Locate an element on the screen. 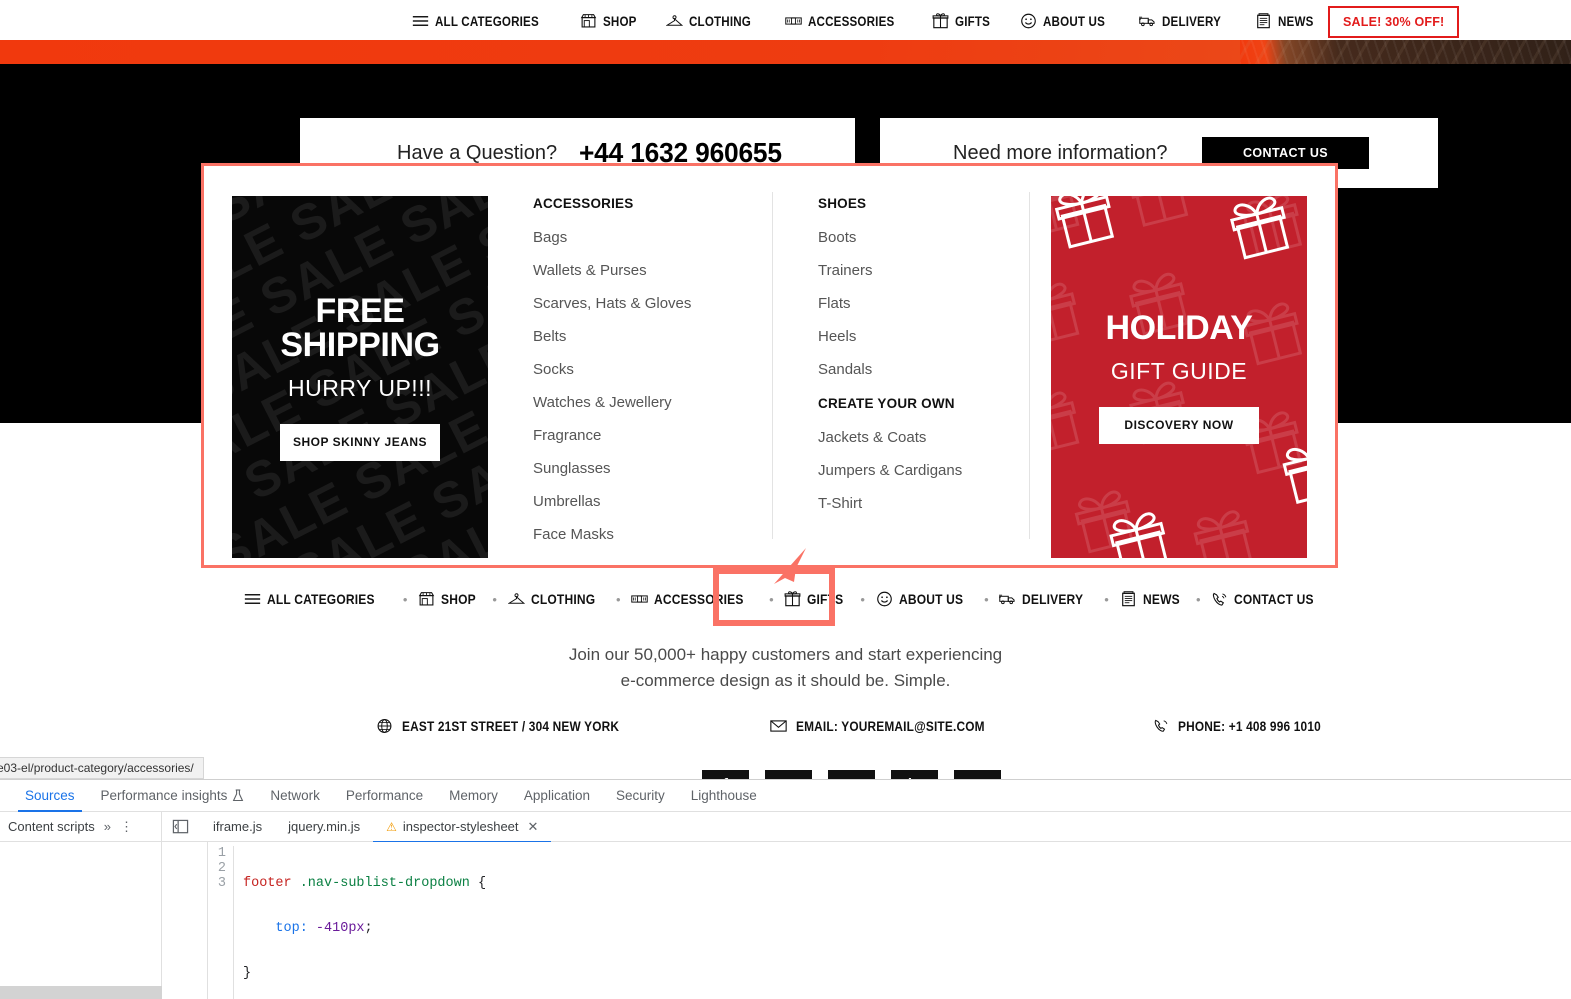 The image size is (1571, 999). footer-email: EMAIL: YOUREMAIL@SITE.COM is located at coordinates (890, 726).